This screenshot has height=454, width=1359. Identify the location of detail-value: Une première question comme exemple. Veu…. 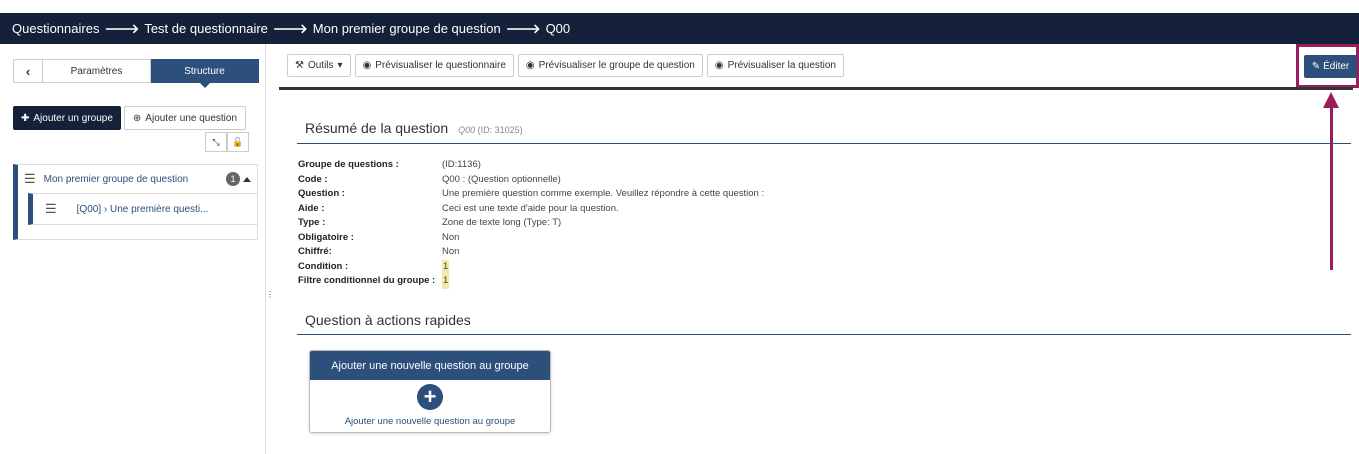
(603, 193).